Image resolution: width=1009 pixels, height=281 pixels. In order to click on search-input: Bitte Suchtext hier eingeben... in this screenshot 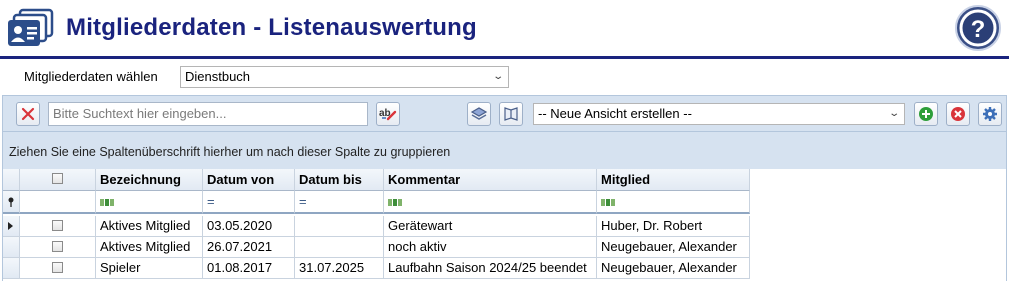, I will do `click(208, 114)`.